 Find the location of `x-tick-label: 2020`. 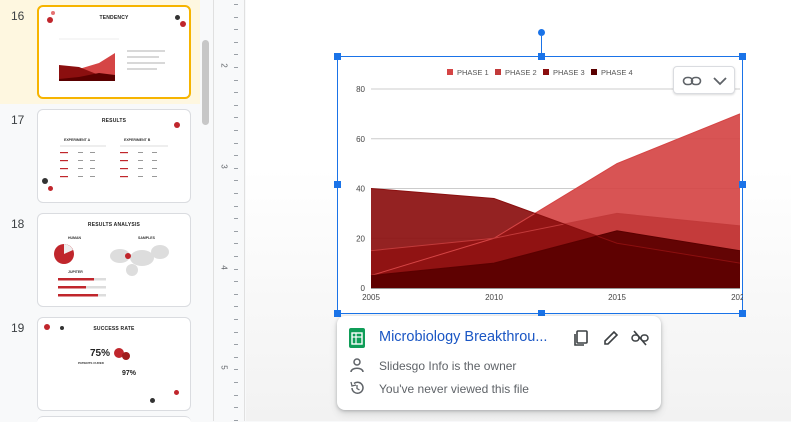

x-tick-label: 2020 is located at coordinates (737, 297).